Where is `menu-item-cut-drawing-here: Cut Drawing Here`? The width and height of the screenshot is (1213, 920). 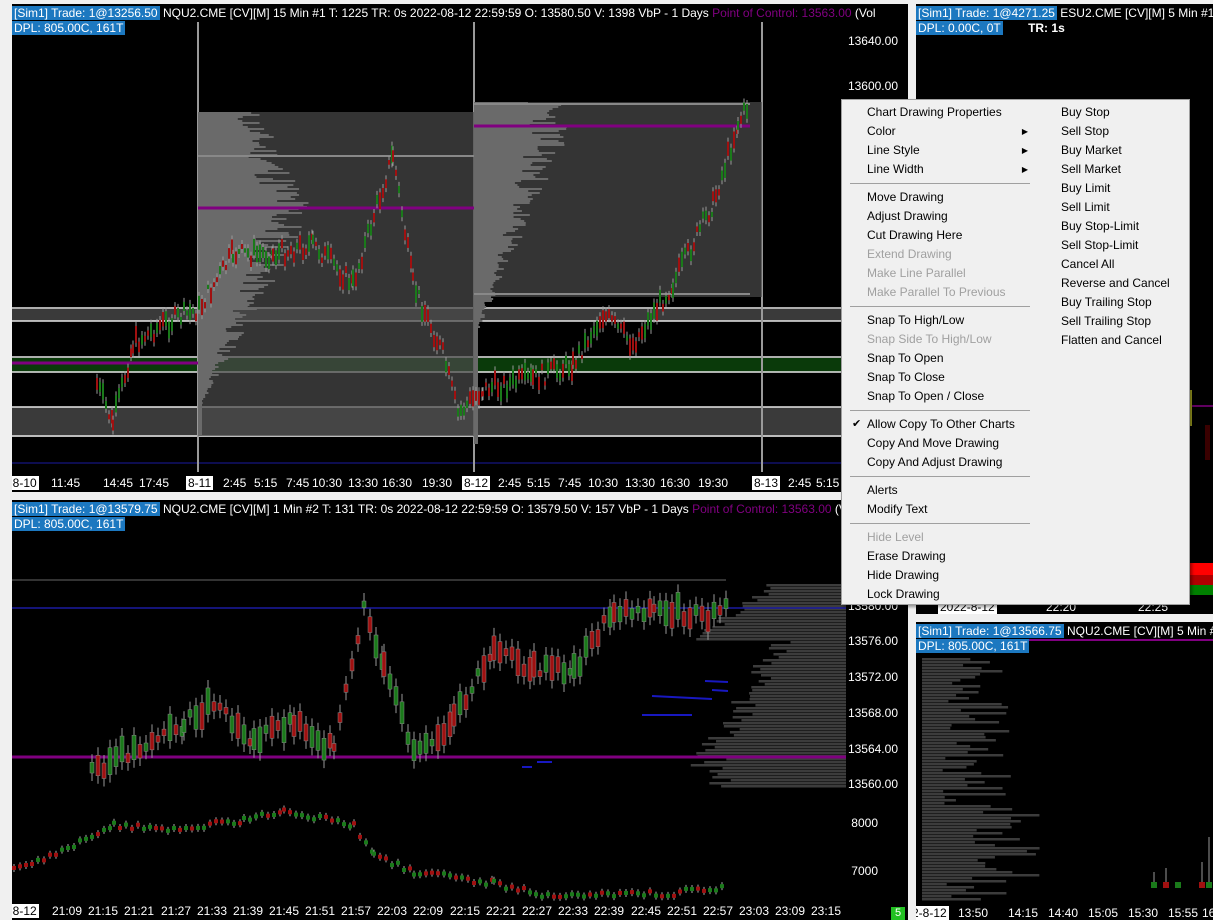
menu-item-cut-drawing-here: Cut Drawing Here is located at coordinates (938, 235).